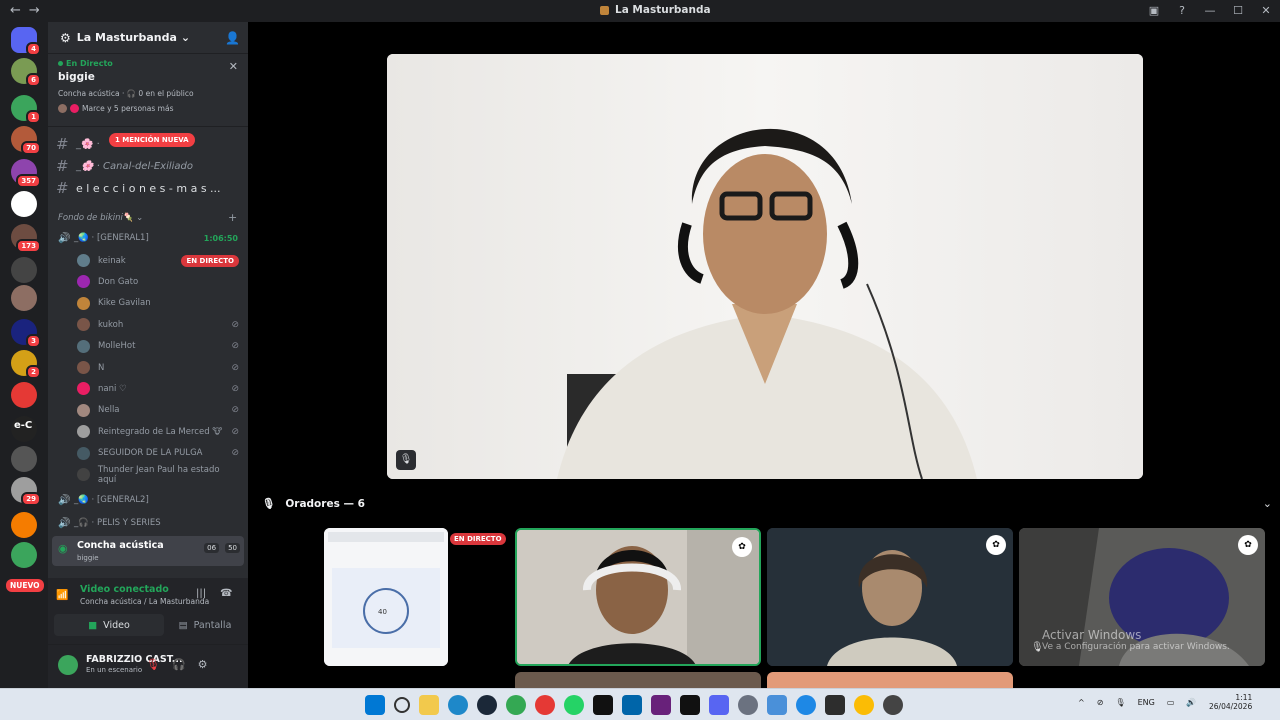  What do you see at coordinates (26, 140) in the screenshot?
I see `server-icon: 70` at bounding box center [26, 140].